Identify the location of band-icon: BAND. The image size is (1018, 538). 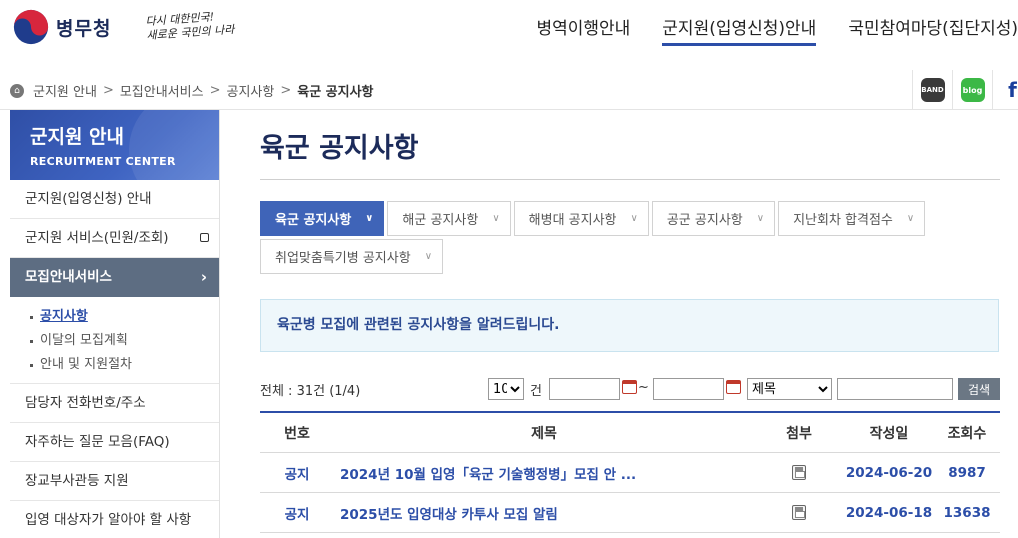
(932, 90).